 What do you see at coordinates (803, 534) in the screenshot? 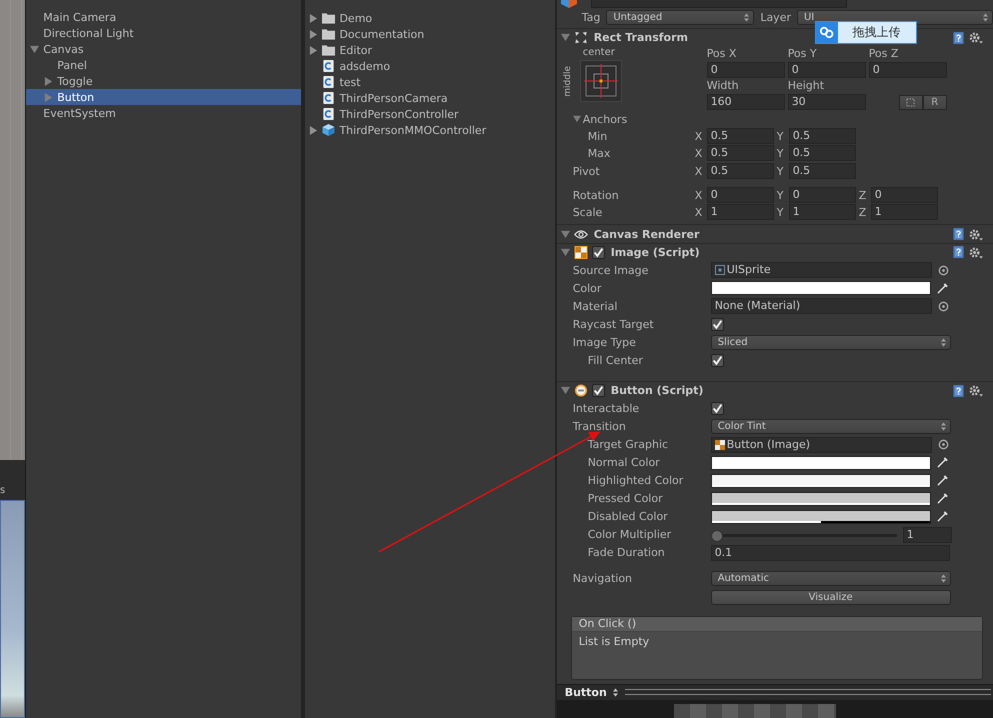
I see `slider` at bounding box center [803, 534].